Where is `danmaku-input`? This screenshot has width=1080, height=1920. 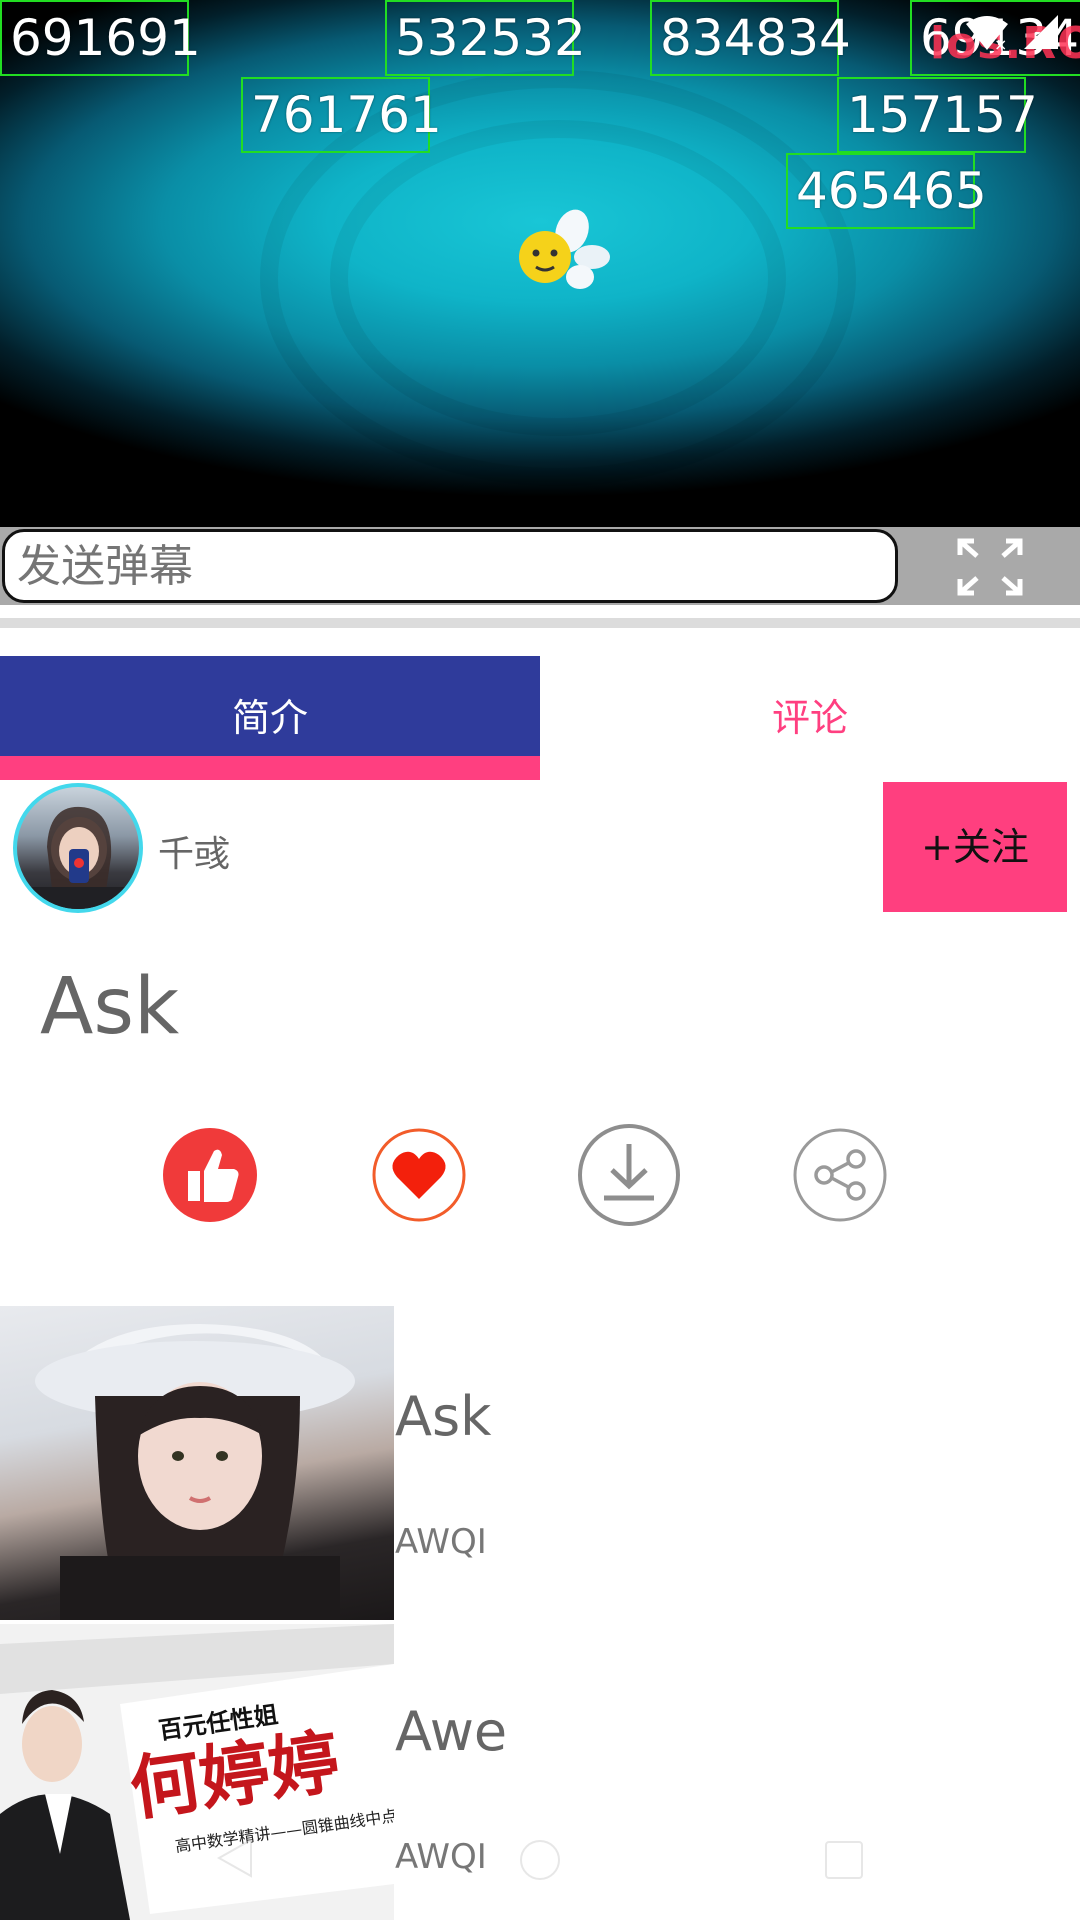
danmaku-input is located at coordinates (450, 566).